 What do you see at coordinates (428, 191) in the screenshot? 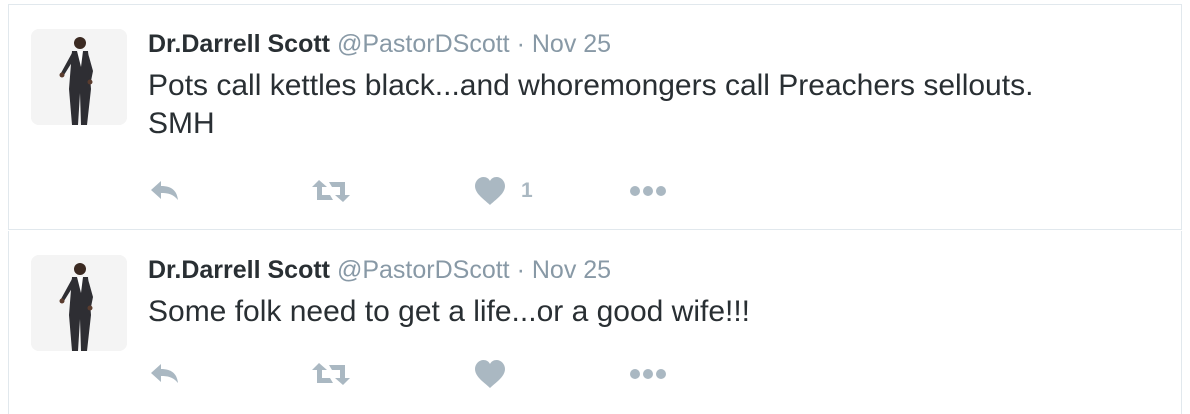
I see `tweet-actions: 1` at bounding box center [428, 191].